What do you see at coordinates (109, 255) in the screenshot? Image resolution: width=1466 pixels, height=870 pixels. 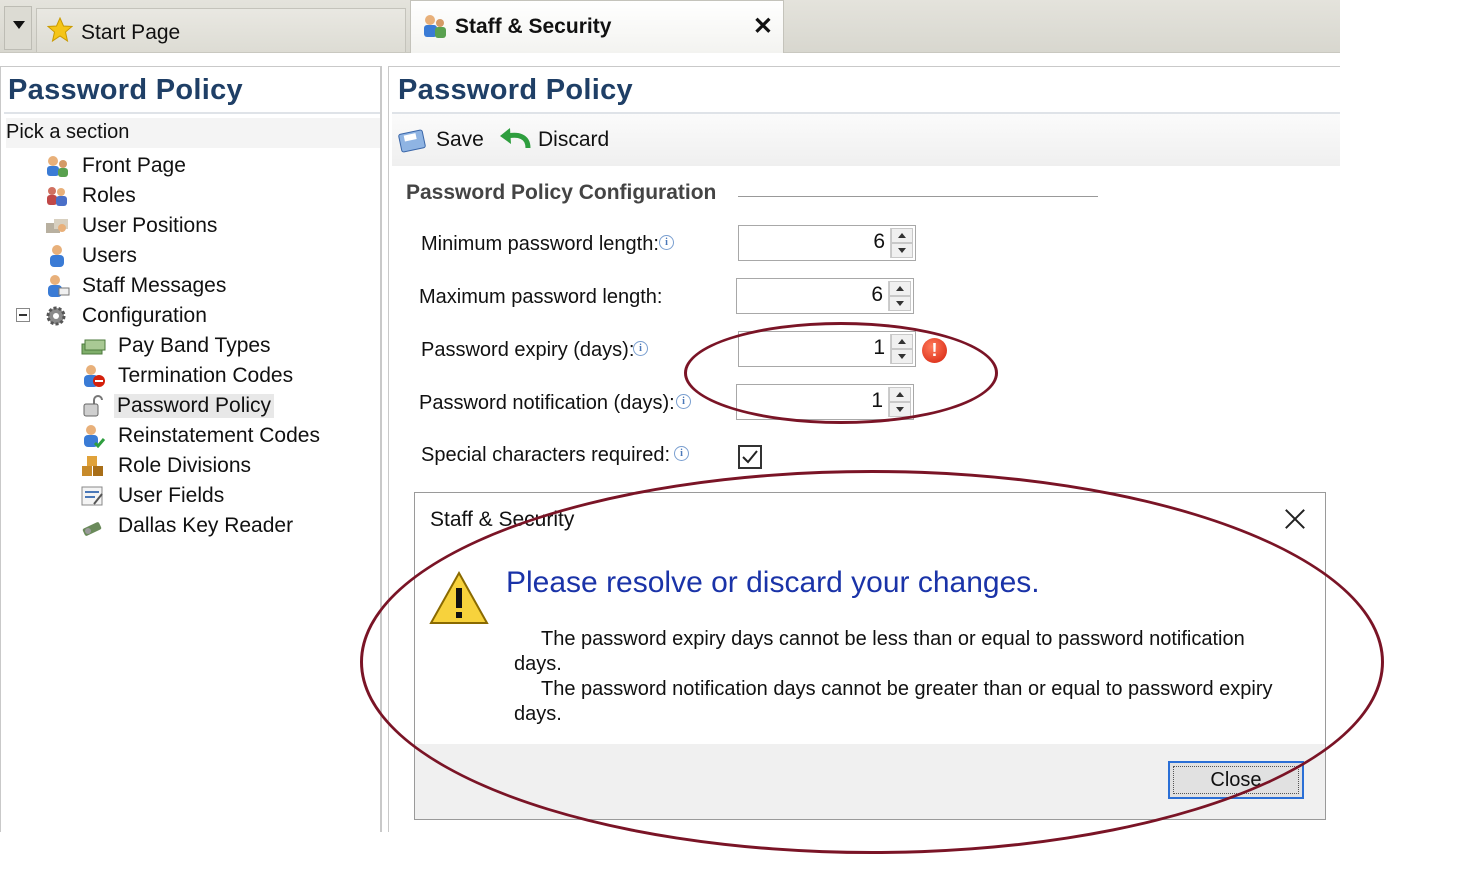 I see `tree-item-label: Users` at bounding box center [109, 255].